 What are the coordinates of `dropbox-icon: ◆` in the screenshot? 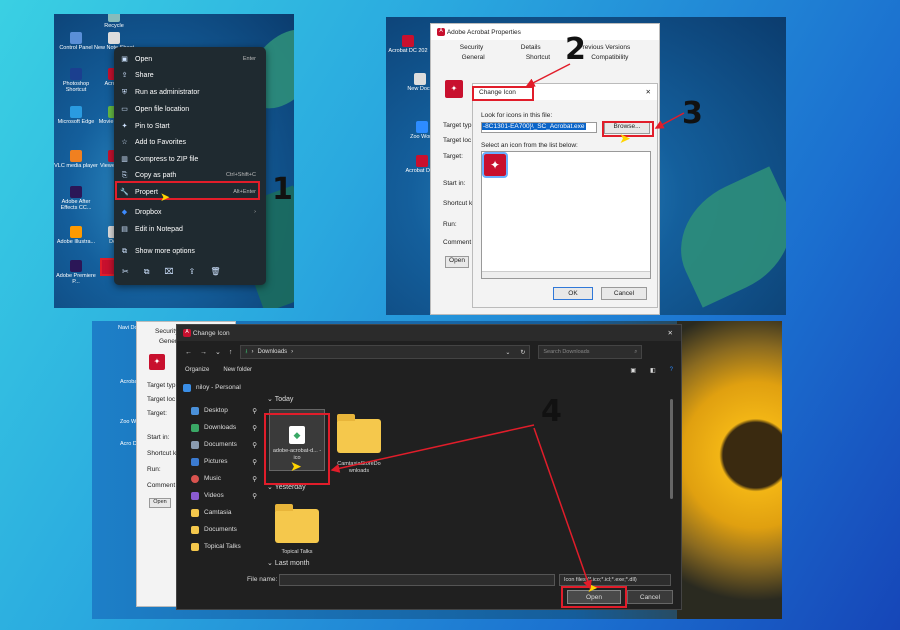 It's located at (124, 212).